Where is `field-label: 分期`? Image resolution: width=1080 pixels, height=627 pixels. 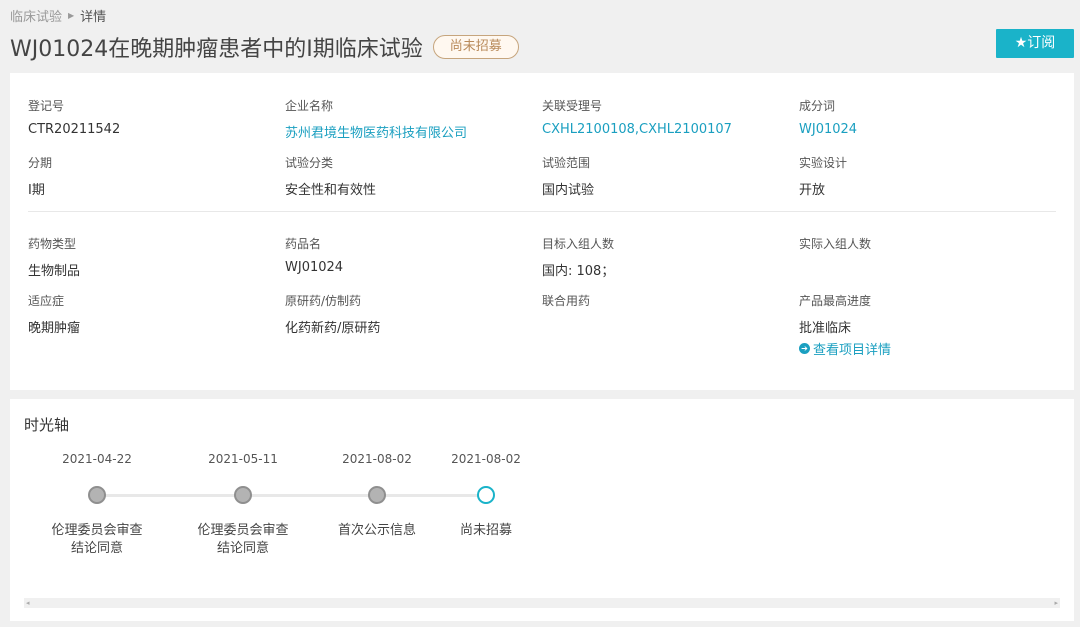 field-label: 分期 is located at coordinates (40, 163).